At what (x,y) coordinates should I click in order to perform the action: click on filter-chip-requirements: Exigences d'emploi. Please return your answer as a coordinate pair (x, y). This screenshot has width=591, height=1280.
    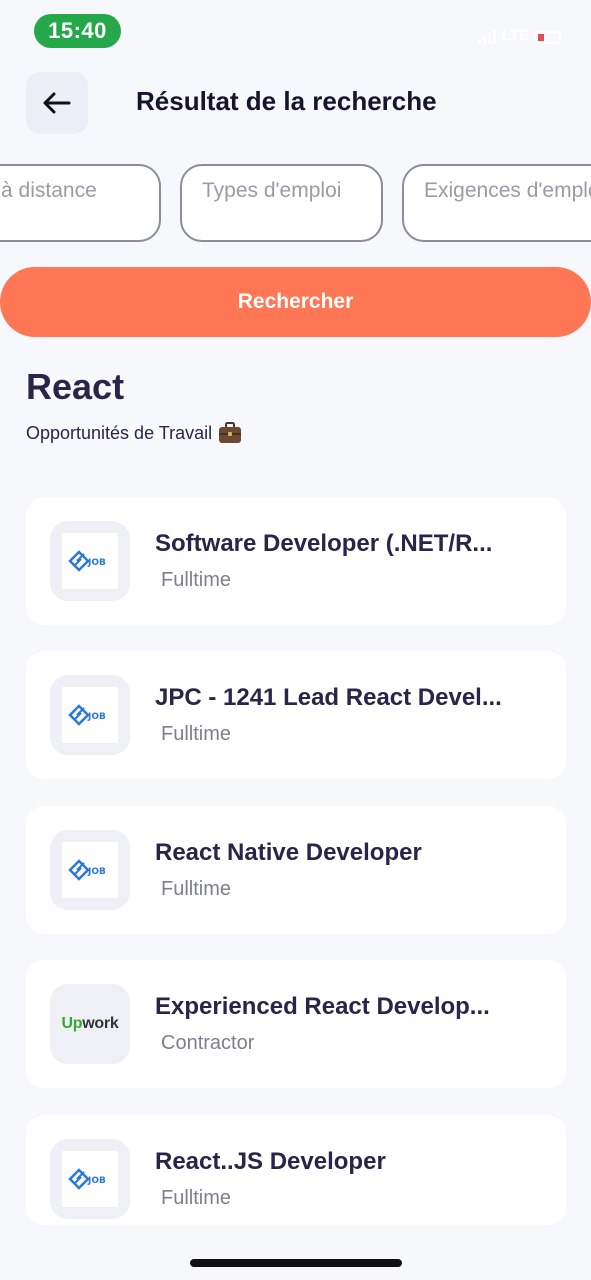
    Looking at the image, I should click on (496, 203).